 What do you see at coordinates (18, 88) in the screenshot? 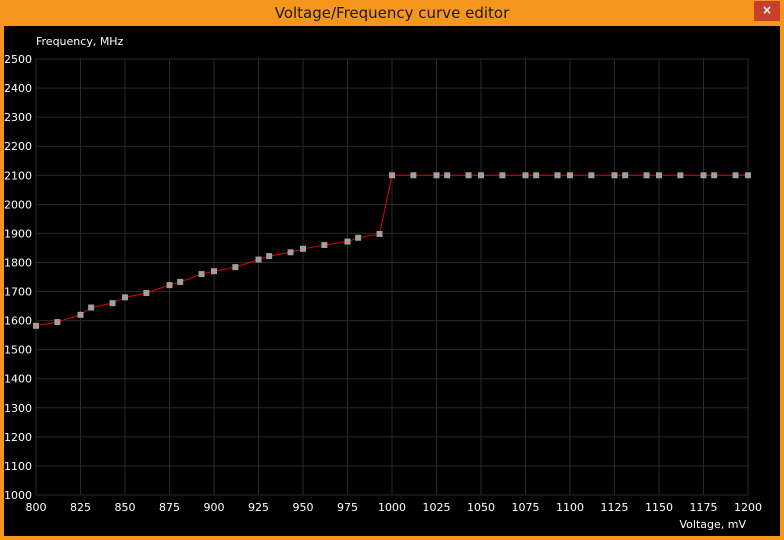
I see `y-tick-label: 2400` at bounding box center [18, 88].